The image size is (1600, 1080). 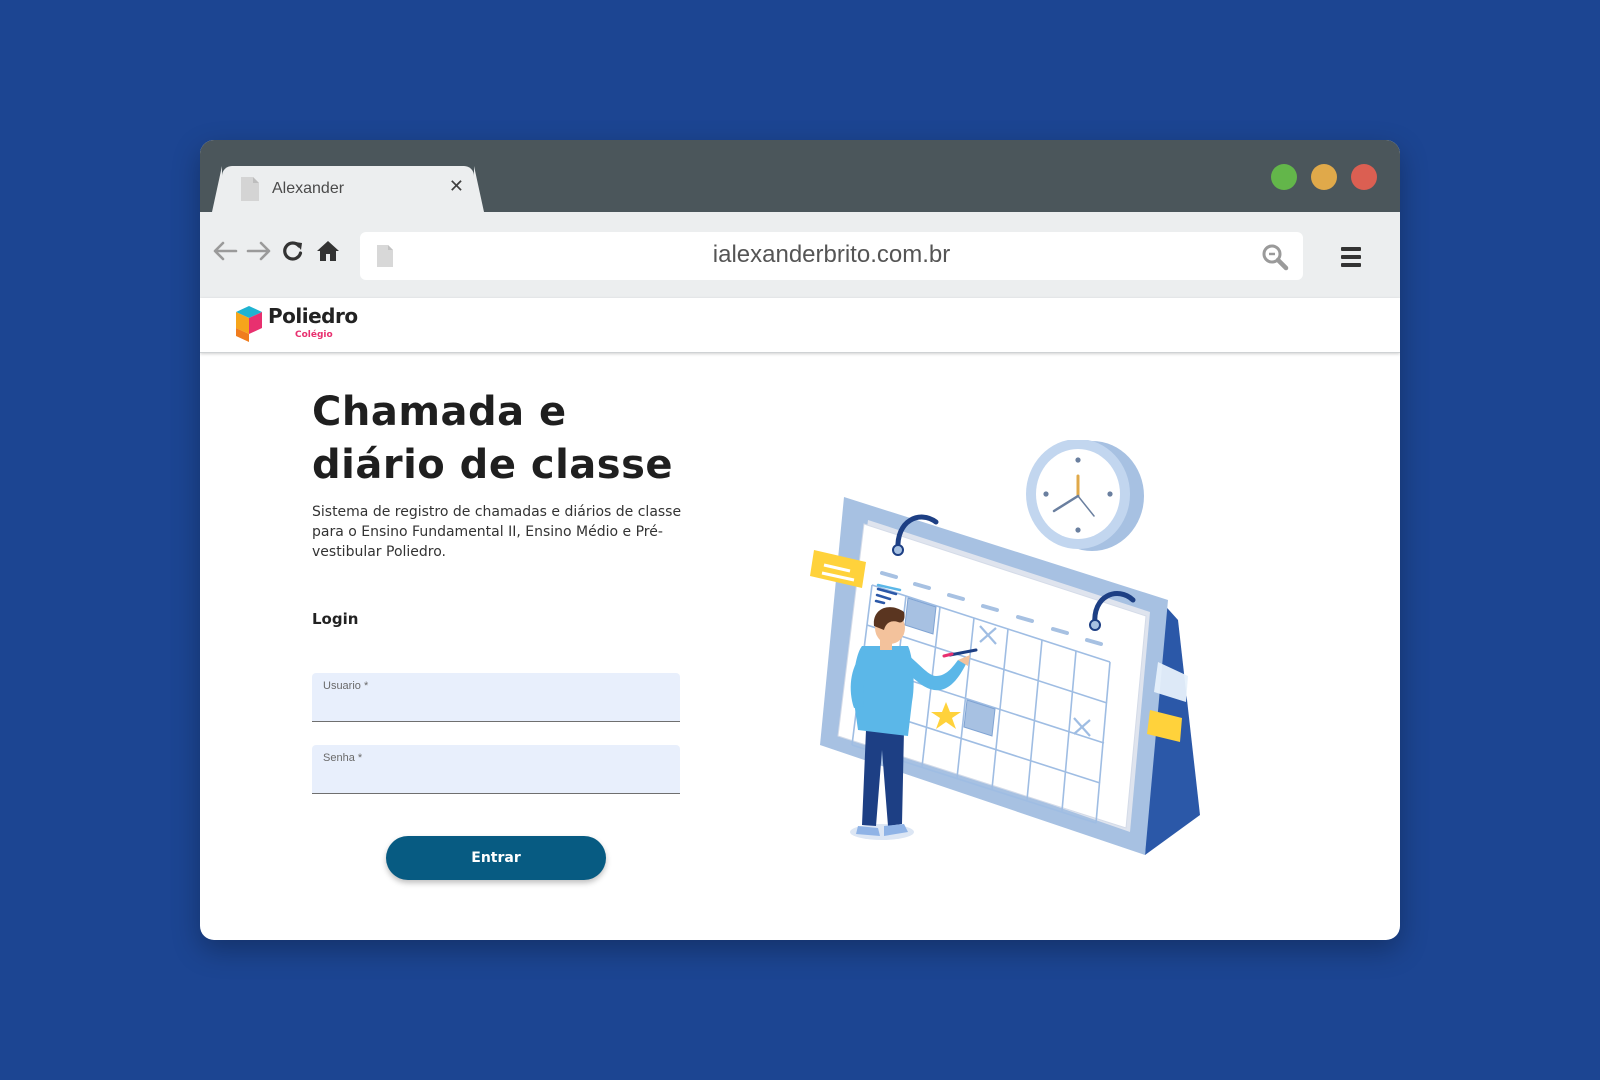 What do you see at coordinates (439, 412) in the screenshot?
I see `page-title-line-1: Chamada e` at bounding box center [439, 412].